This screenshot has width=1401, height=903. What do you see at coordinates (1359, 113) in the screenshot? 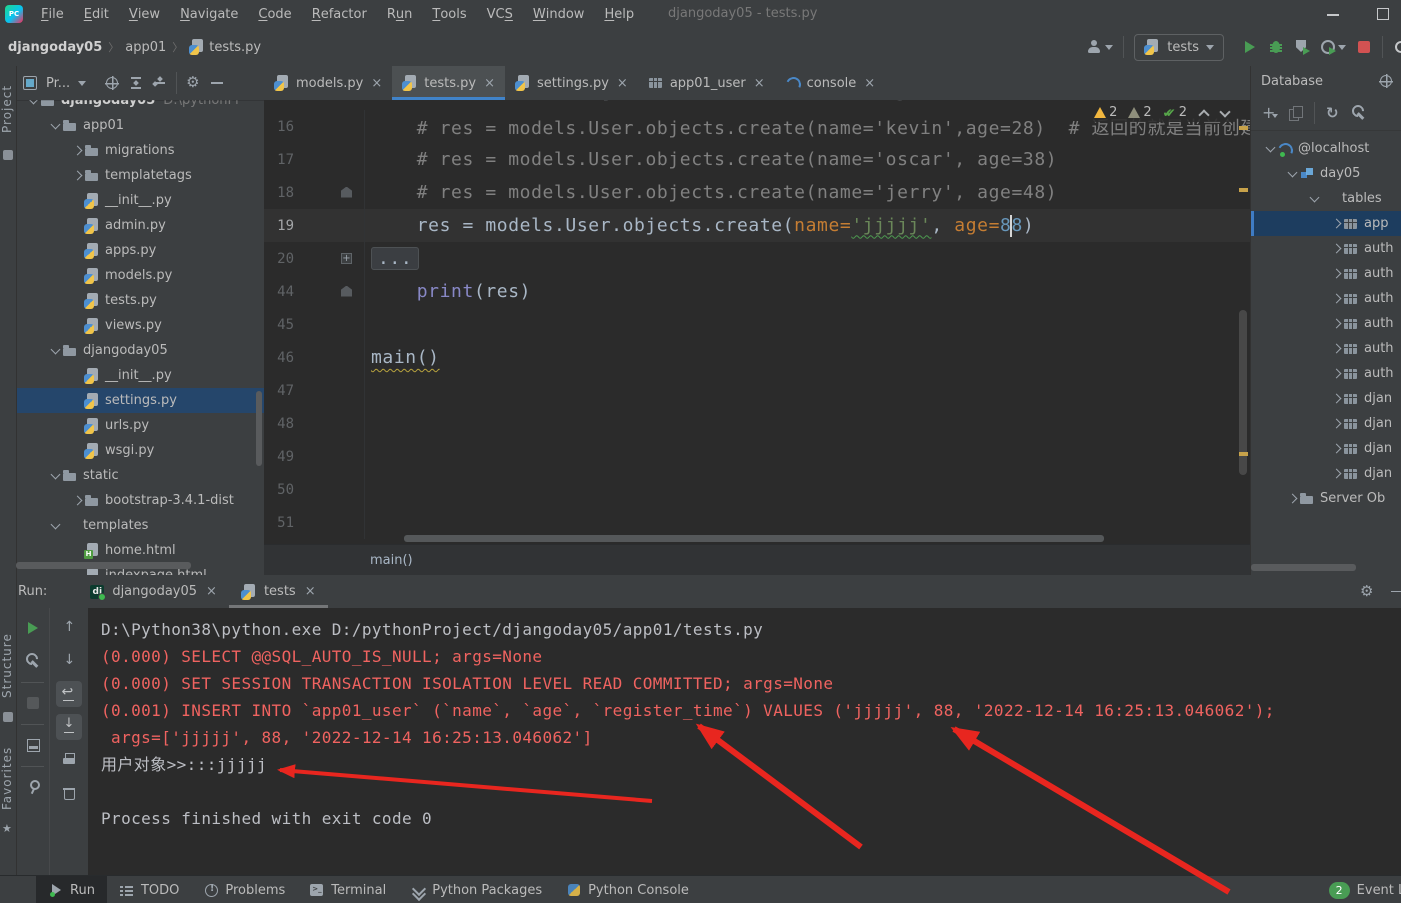
I see `data-source-properties-button` at bounding box center [1359, 113].